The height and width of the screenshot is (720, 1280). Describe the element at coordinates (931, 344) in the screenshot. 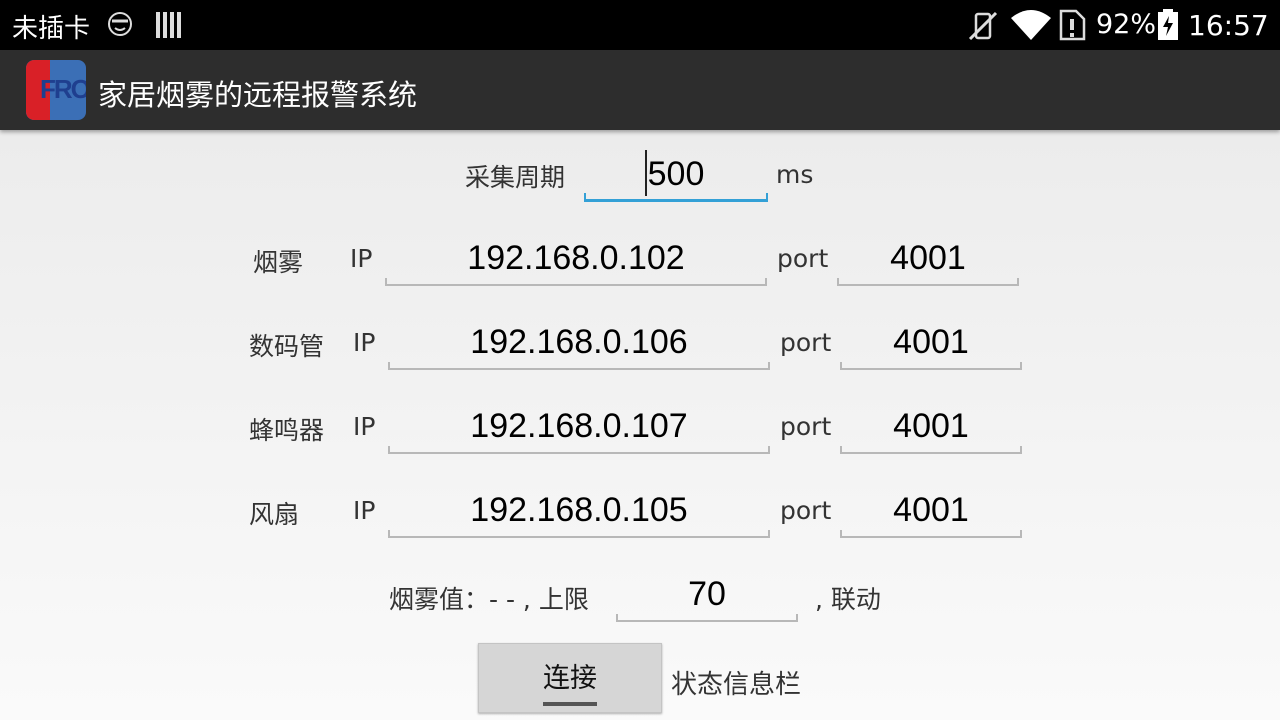

I see `display-port-input: 4001` at that location.